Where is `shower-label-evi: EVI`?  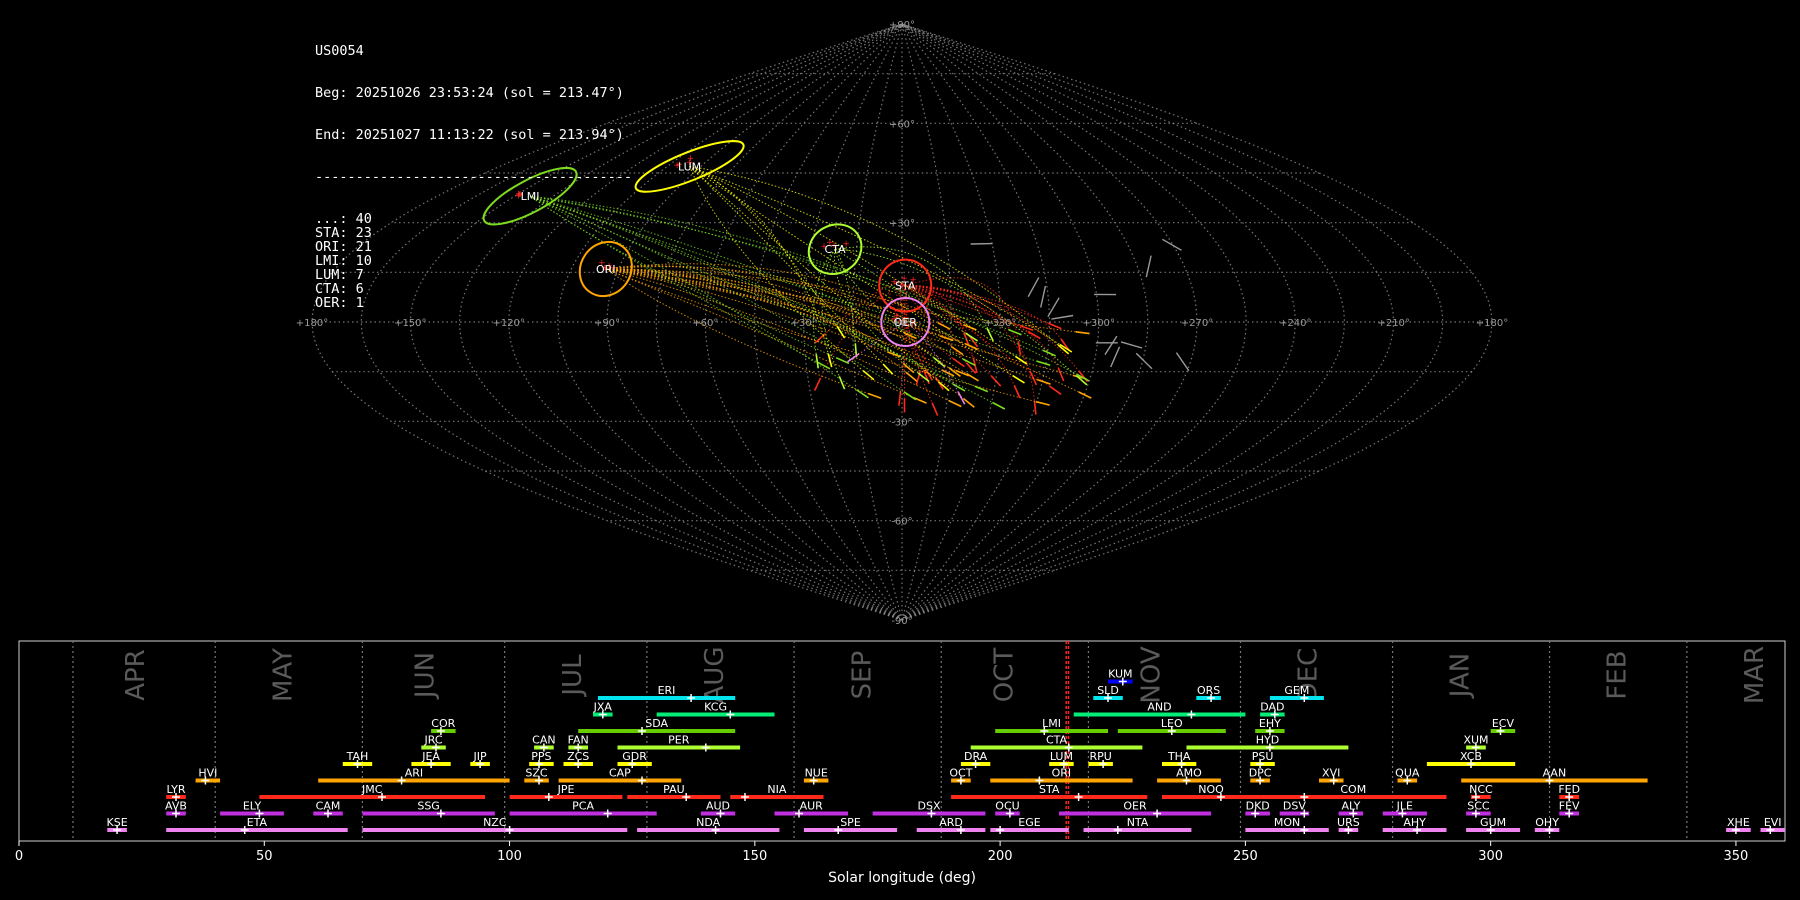 shower-label-evi: EVI is located at coordinates (1773, 822).